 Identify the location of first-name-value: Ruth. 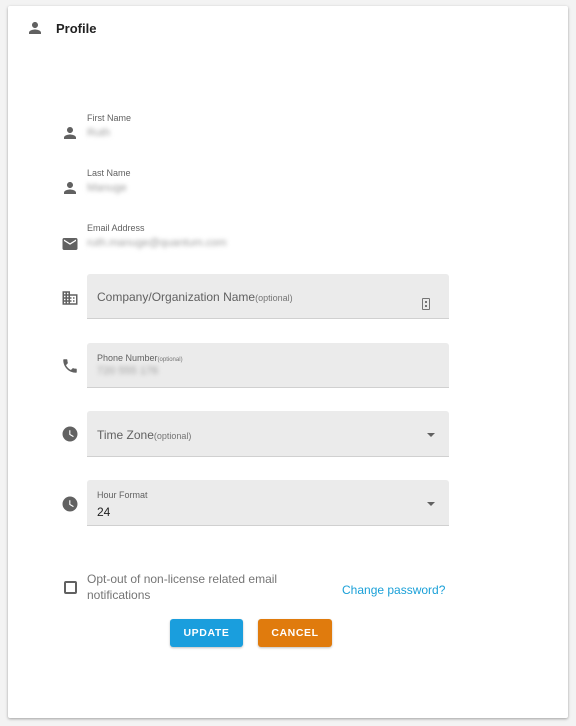
(99, 133).